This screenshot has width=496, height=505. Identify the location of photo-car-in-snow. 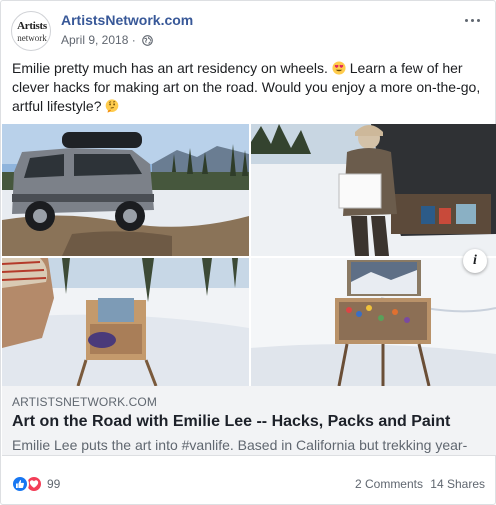
(125, 190).